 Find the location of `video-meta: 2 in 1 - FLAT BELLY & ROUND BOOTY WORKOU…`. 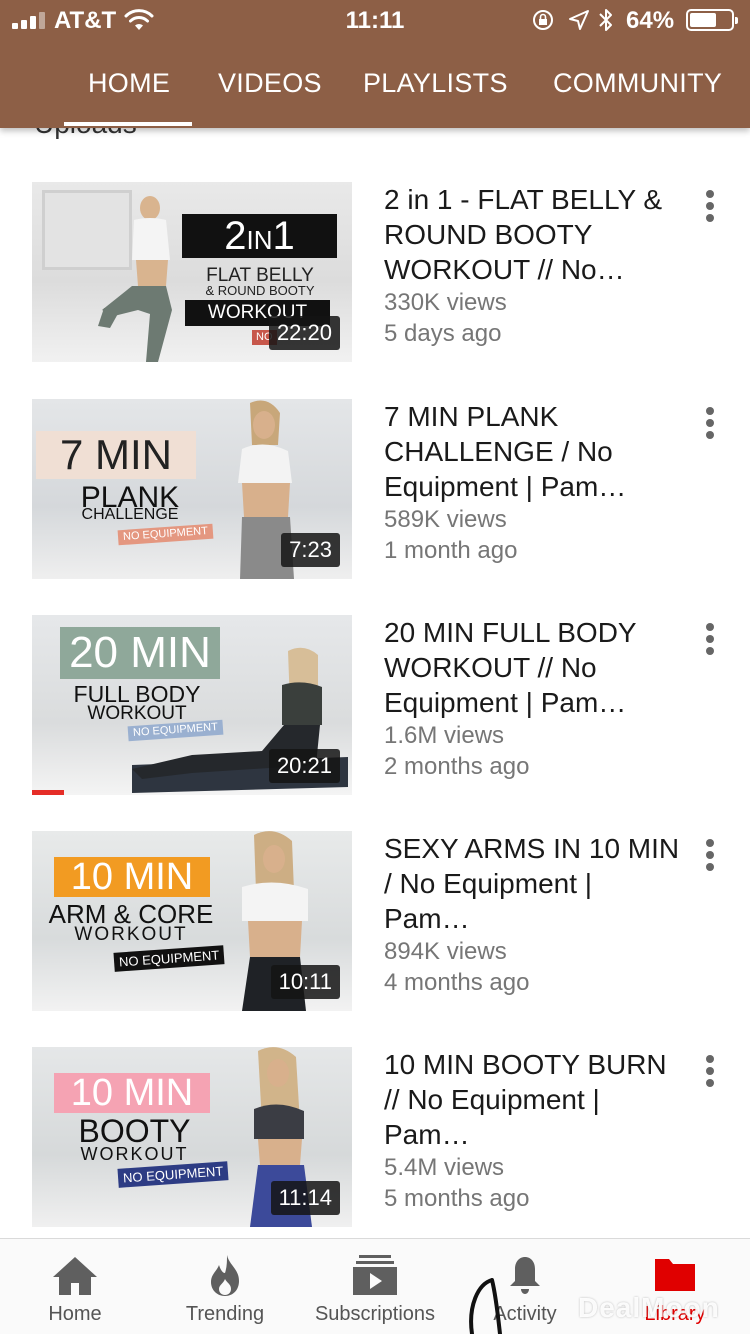

video-meta: 2 in 1 - FLAT BELLY & ROUND BOOTY WORKOU… is located at coordinates (534, 265).